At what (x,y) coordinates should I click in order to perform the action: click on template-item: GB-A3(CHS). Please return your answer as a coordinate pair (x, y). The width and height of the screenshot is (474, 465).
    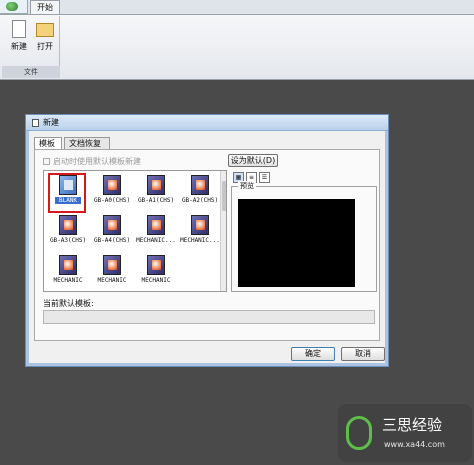
    Looking at the image, I should click on (68, 233).